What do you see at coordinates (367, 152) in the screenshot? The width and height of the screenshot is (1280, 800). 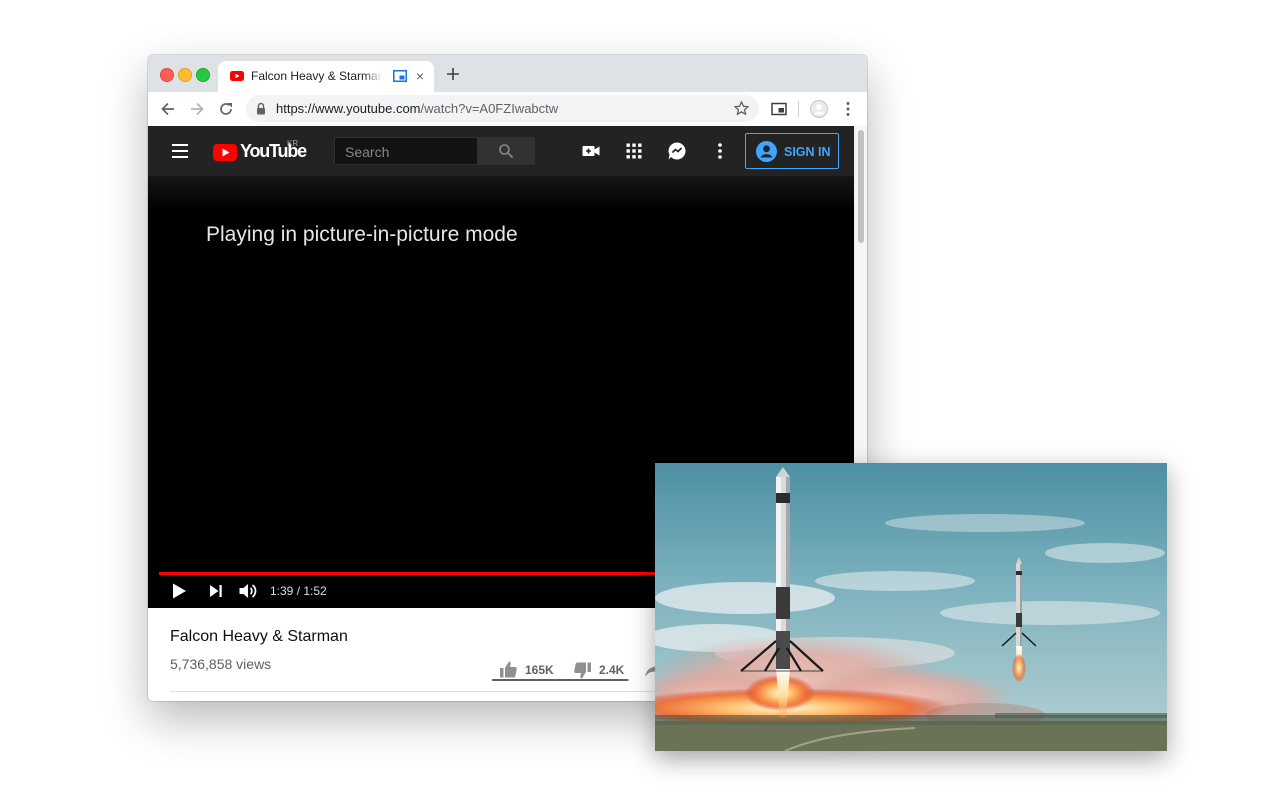 I see `search-placeholder: Search` at bounding box center [367, 152].